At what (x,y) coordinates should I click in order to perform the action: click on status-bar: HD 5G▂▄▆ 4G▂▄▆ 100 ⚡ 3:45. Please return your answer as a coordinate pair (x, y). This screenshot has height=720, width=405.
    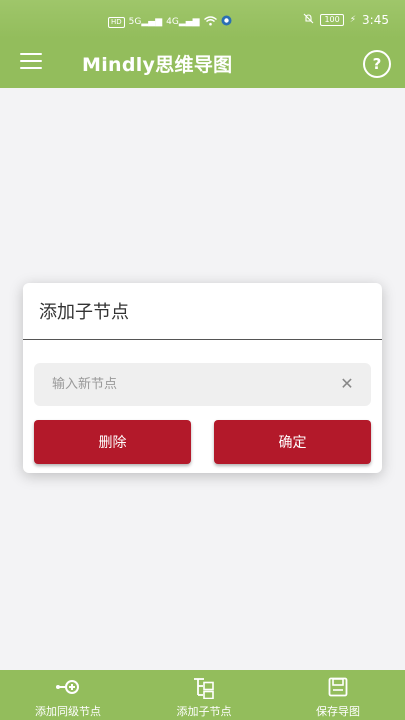
    Looking at the image, I should click on (202, 19).